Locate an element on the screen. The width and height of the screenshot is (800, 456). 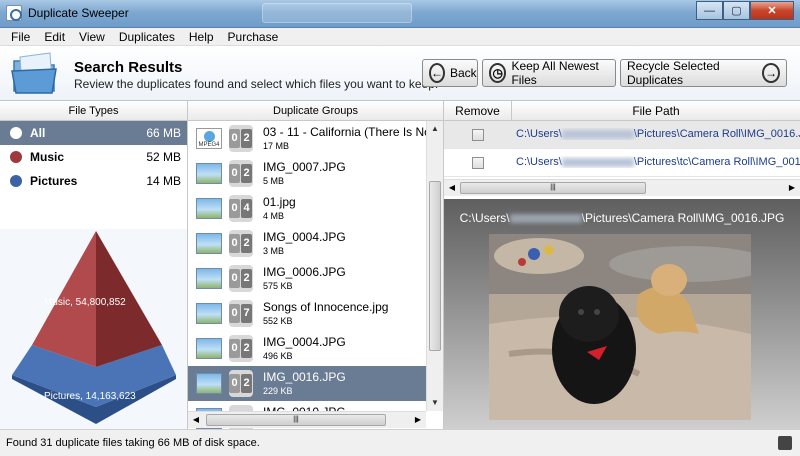
menu-help: Help is located at coordinates (201, 37).